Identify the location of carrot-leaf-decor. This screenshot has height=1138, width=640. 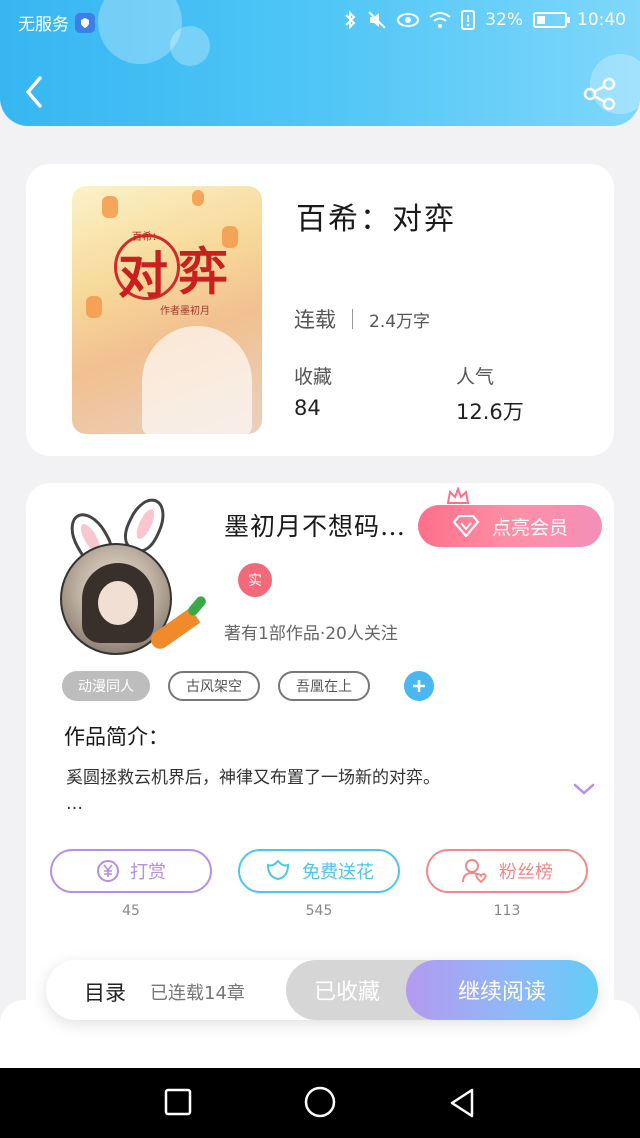
(197, 606).